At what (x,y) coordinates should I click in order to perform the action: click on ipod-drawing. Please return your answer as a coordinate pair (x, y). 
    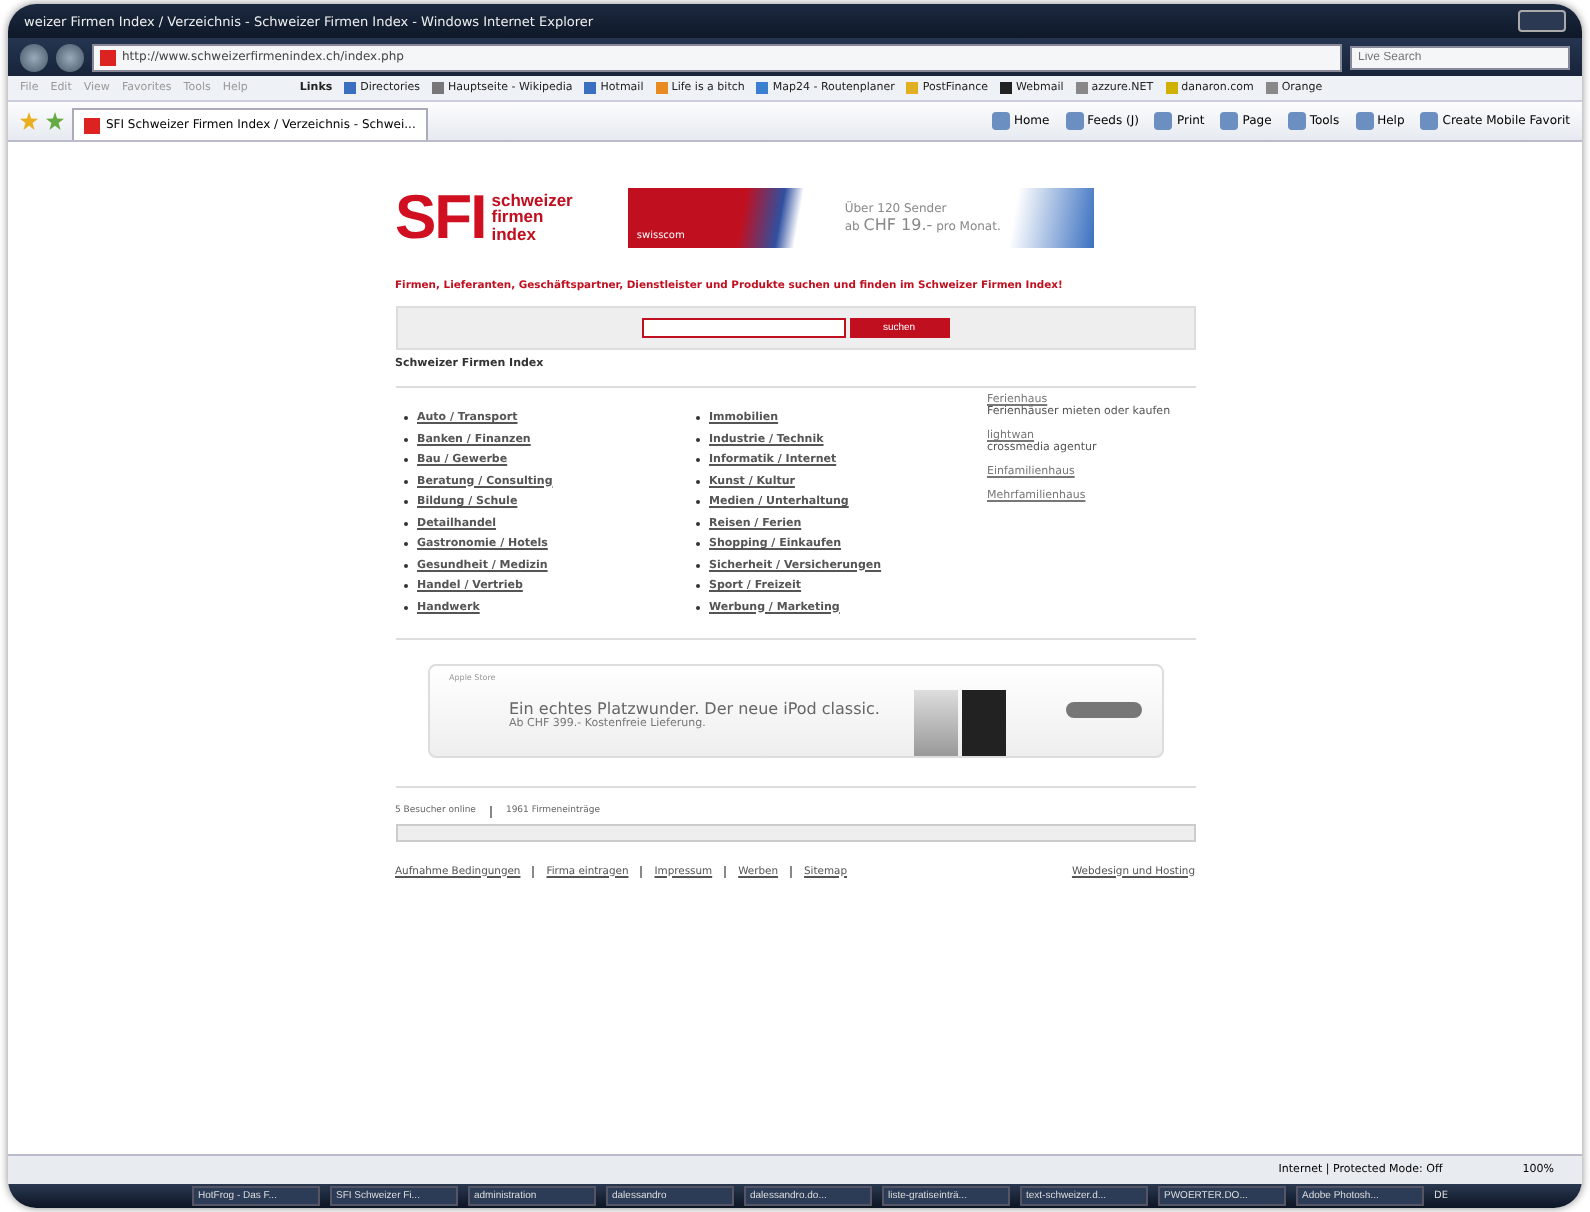
    Looking at the image, I should click on (959, 722).